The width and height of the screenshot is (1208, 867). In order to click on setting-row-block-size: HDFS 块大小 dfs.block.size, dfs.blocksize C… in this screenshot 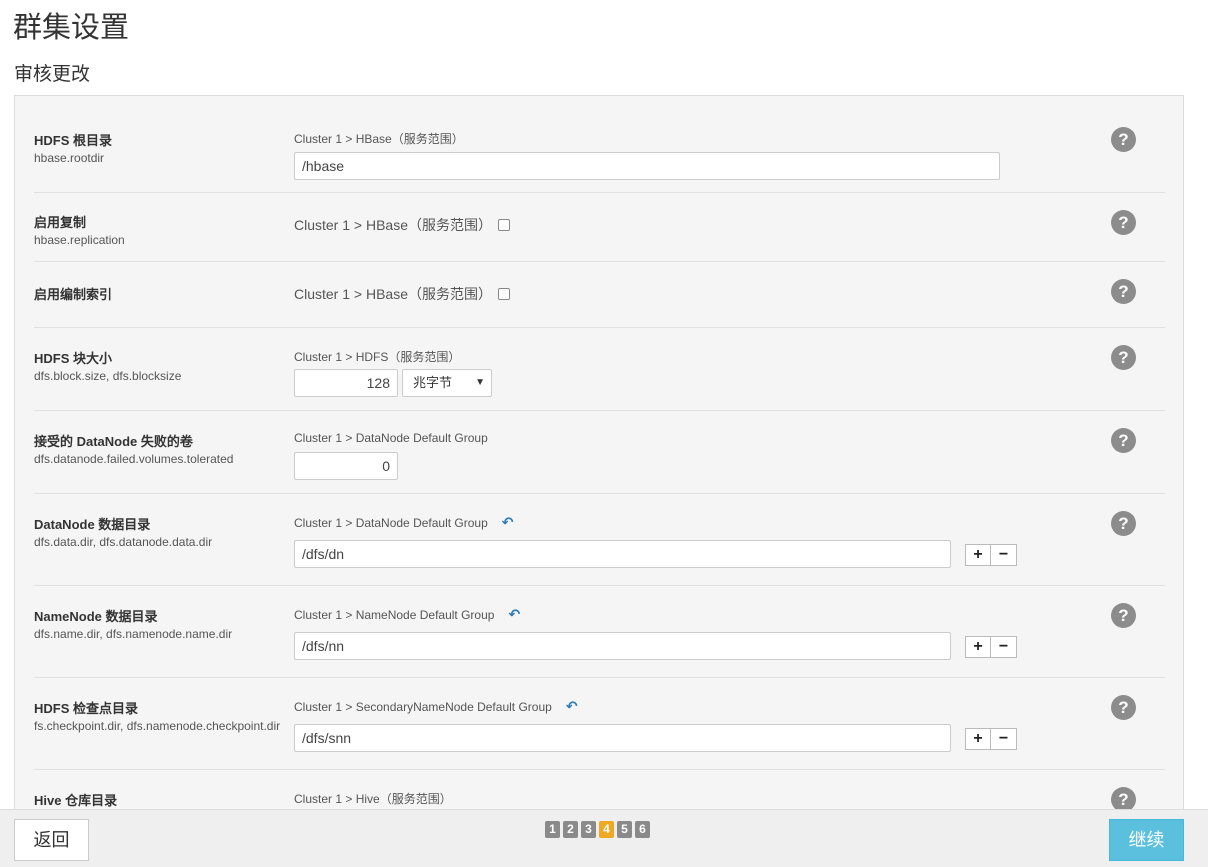, I will do `click(599, 369)`.